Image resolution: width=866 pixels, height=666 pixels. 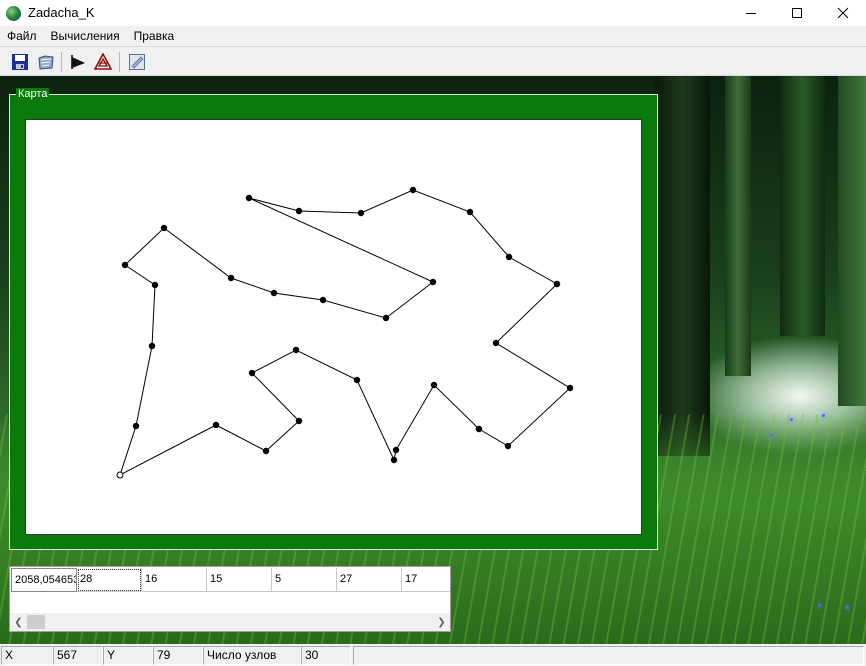 What do you see at coordinates (426, 580) in the screenshot?
I see `grid-cell: 17` at bounding box center [426, 580].